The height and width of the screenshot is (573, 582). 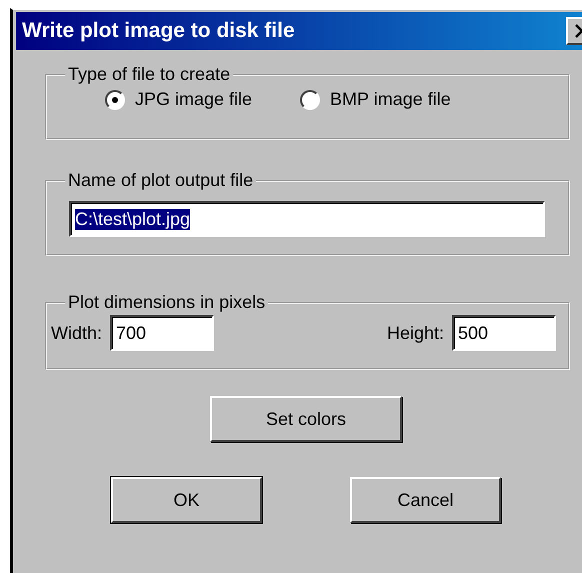 What do you see at coordinates (186, 500) in the screenshot?
I see `ok-button: OK` at bounding box center [186, 500].